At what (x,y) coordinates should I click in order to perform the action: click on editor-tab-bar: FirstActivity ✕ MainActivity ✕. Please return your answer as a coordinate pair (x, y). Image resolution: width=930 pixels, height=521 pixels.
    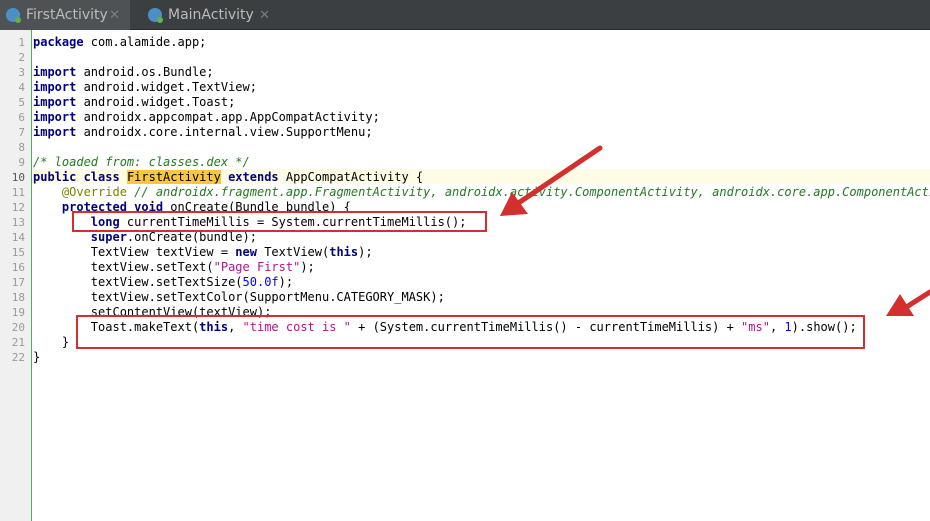
    Looking at the image, I should click on (465, 15).